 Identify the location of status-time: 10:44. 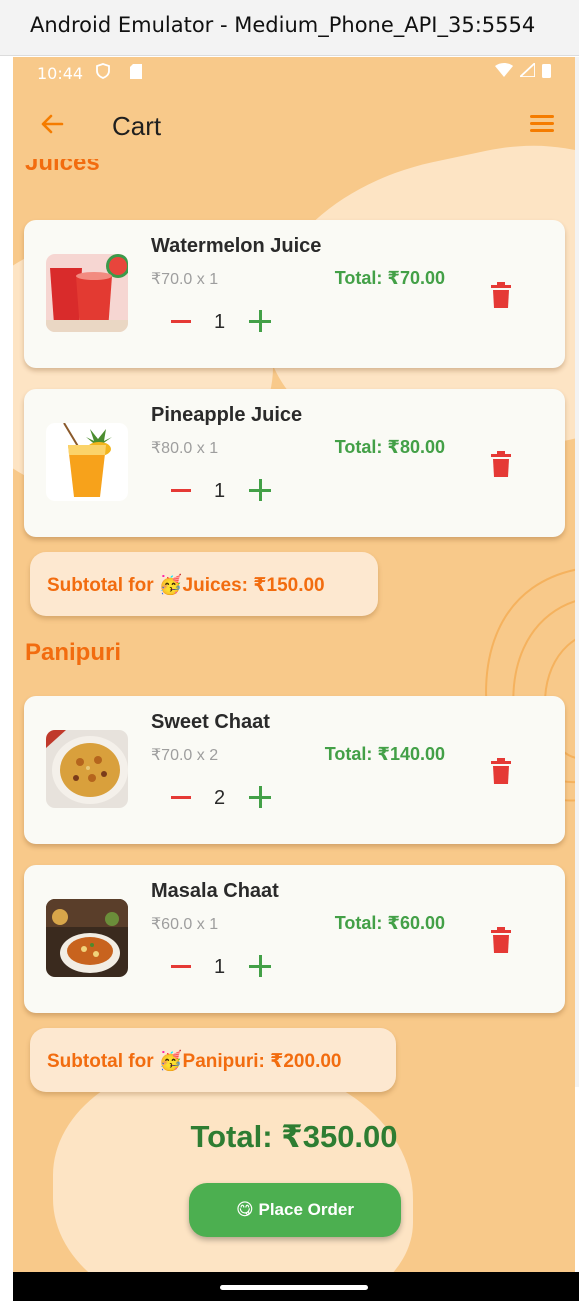
(60, 73).